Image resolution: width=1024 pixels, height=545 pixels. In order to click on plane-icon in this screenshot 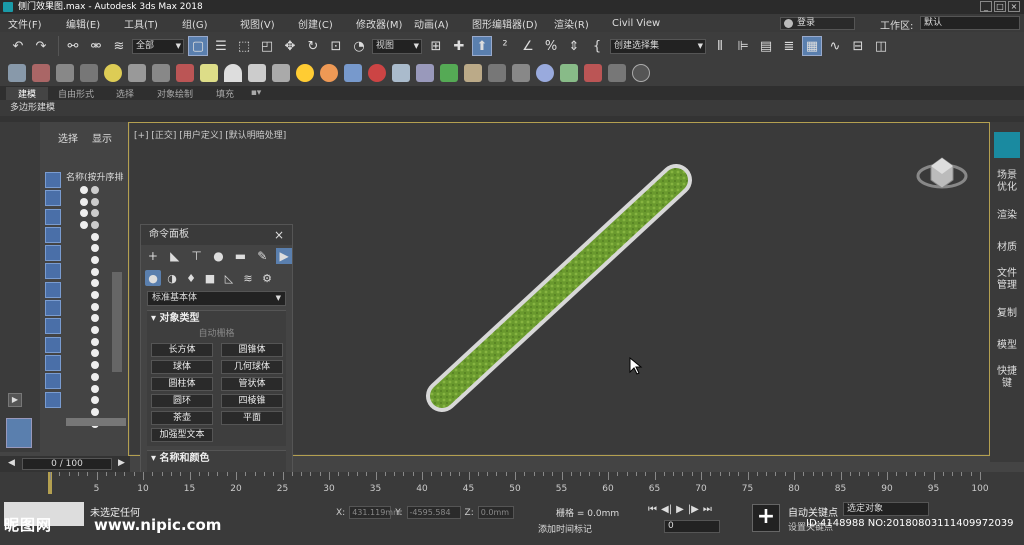, I will do `click(209, 73)`.